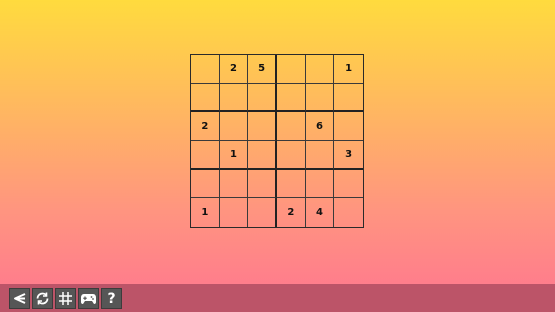 The height and width of the screenshot is (312, 555). I want to click on grid-cell-r5-c3, so click(262, 184).